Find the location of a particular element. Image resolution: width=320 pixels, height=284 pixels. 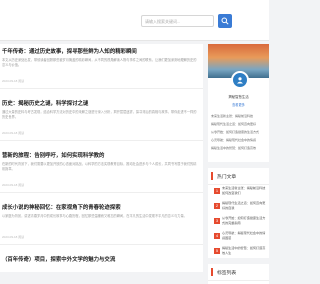

article-title: 营新的旅程：告别呼吁，如何实现科学教的 is located at coordinates (53, 155).